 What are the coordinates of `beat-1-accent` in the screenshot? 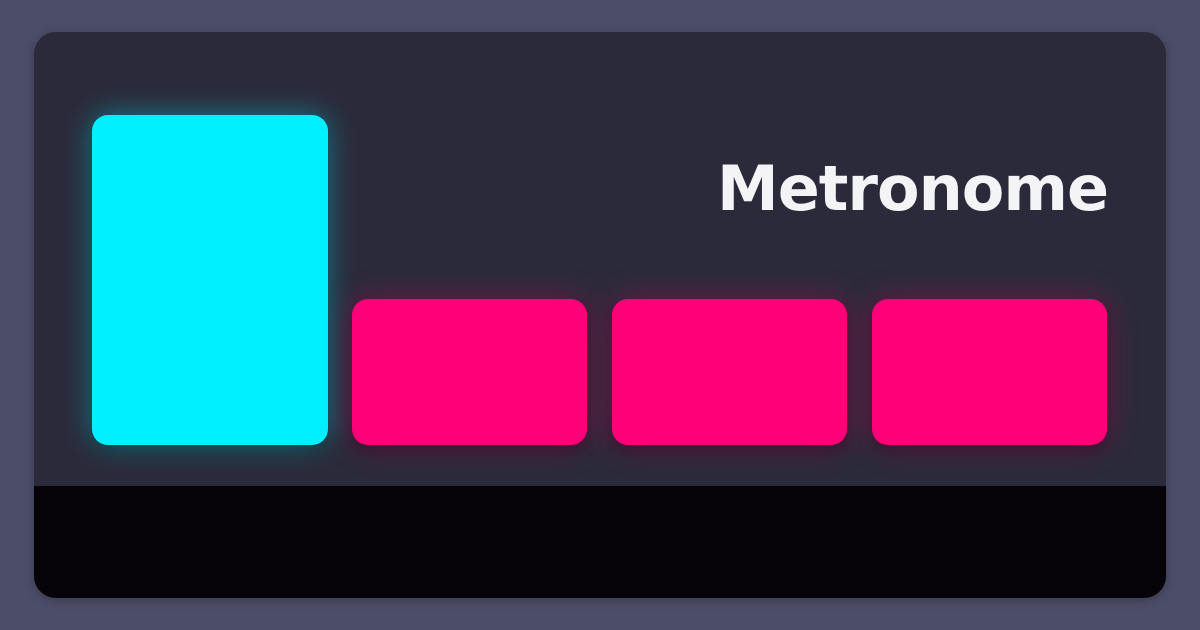 It's located at (210, 280).